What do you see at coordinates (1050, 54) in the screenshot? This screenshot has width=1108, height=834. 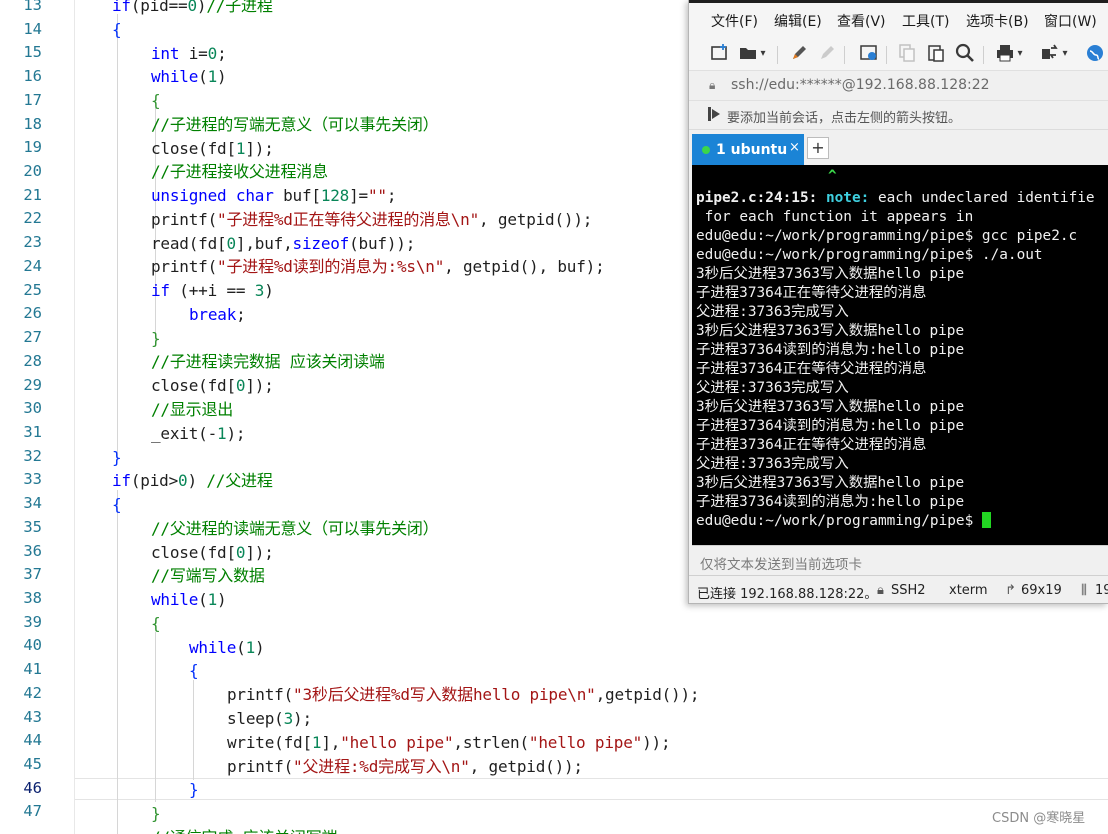 I see `transfer-icon` at bounding box center [1050, 54].